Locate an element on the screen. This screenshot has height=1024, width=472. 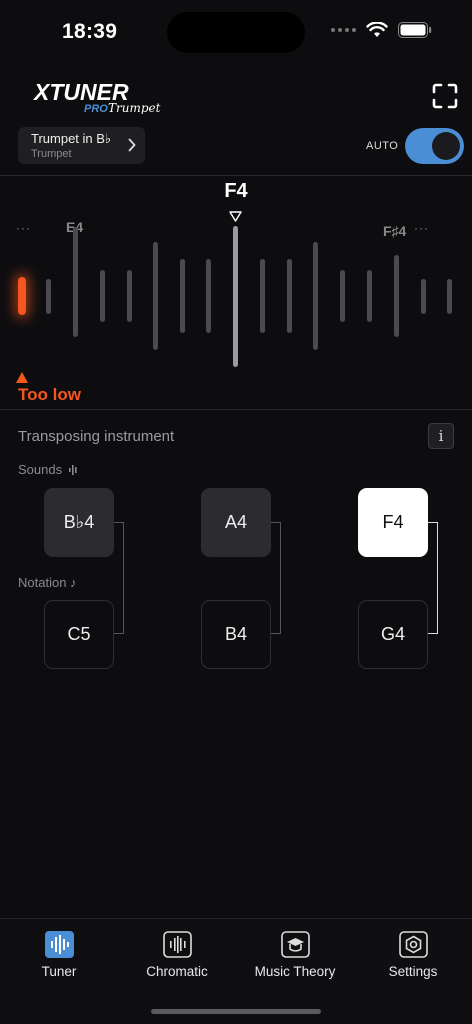
more-left-icon: ··· is located at coordinates (23, 228).